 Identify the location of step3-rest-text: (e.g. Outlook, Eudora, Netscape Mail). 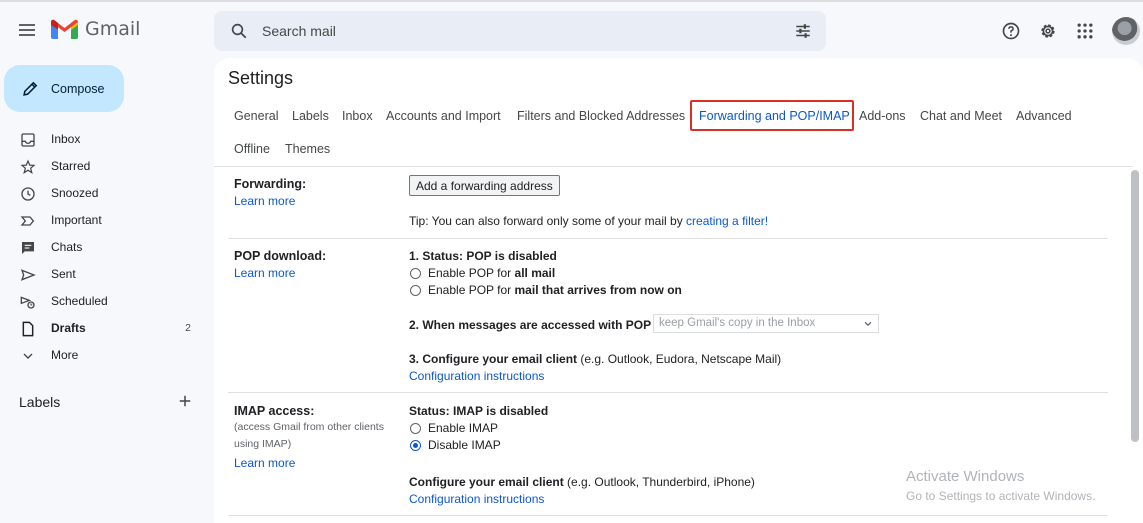
(679, 359).